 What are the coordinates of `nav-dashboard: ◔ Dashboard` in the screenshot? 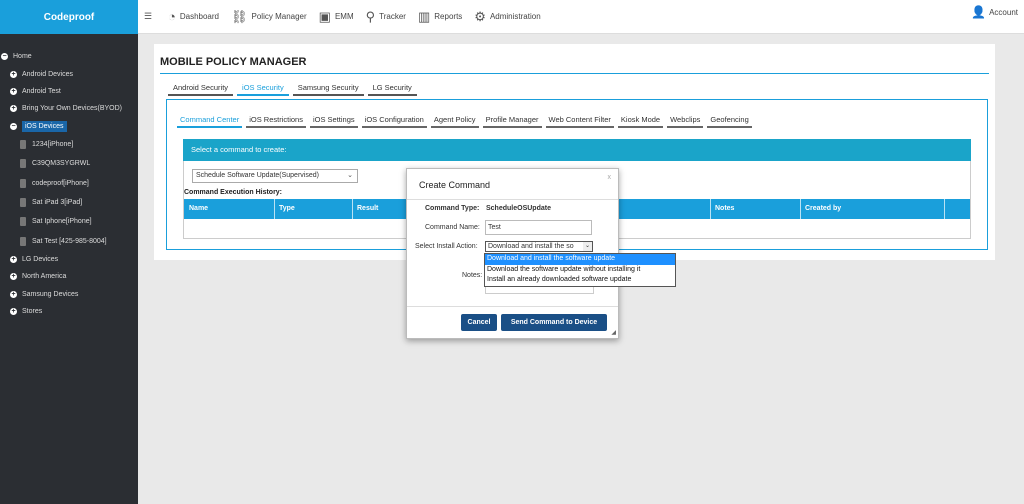 It's located at (193, 16).